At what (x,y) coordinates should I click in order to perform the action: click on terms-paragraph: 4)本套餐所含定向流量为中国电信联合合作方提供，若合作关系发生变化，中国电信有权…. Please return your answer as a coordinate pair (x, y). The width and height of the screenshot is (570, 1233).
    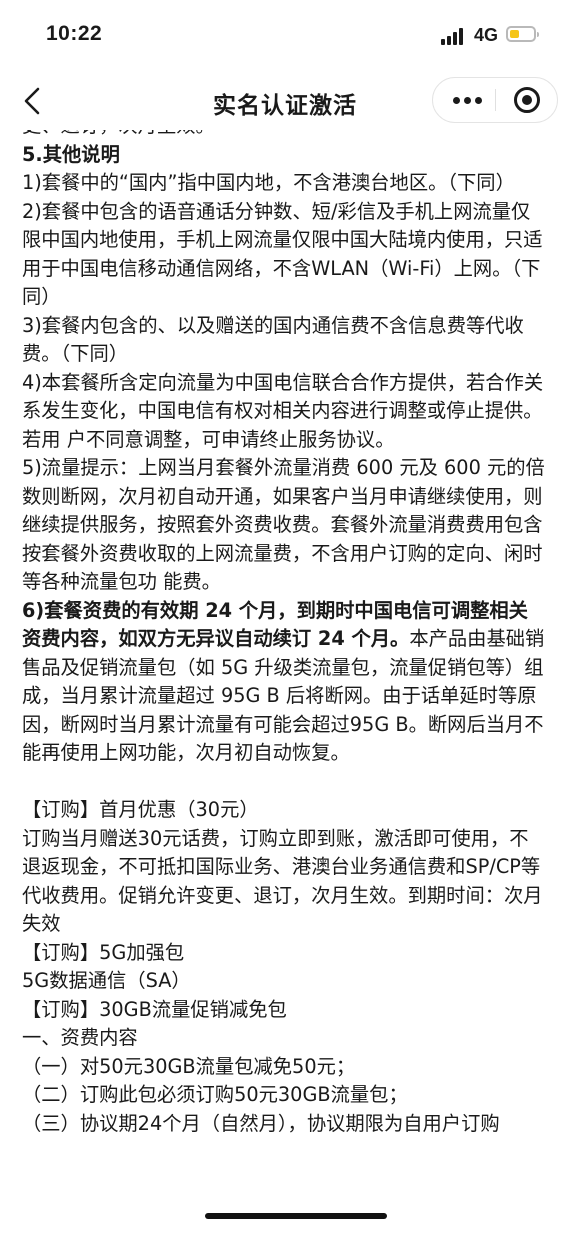
    Looking at the image, I should click on (283, 410).